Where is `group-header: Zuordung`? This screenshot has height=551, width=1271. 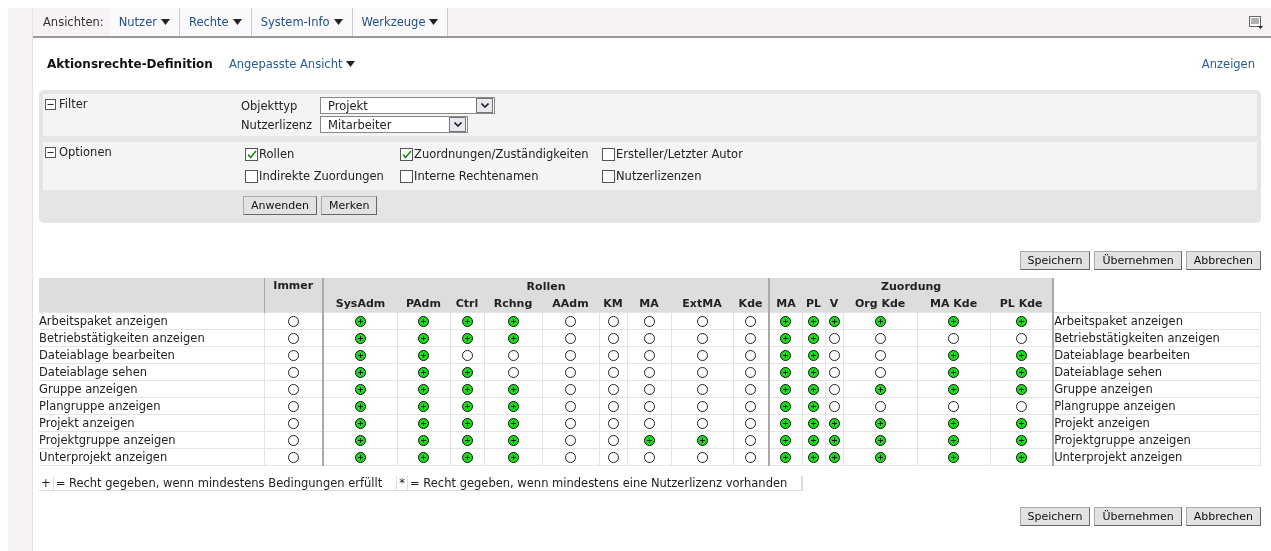 group-header: Zuordung is located at coordinates (911, 286).